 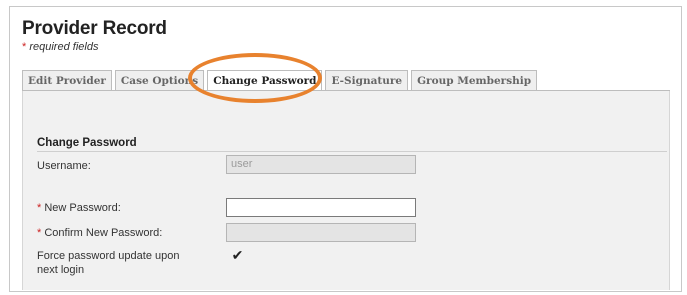 What do you see at coordinates (474, 80) in the screenshot?
I see `tab-group-membership: Group Membership` at bounding box center [474, 80].